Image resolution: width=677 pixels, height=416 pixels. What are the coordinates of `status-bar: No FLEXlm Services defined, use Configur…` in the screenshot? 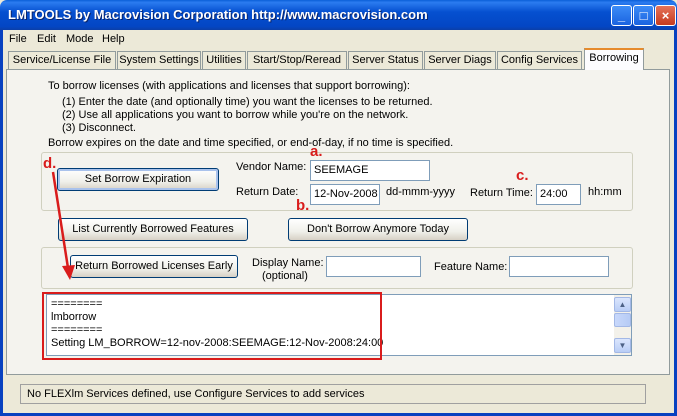 It's located at (333, 394).